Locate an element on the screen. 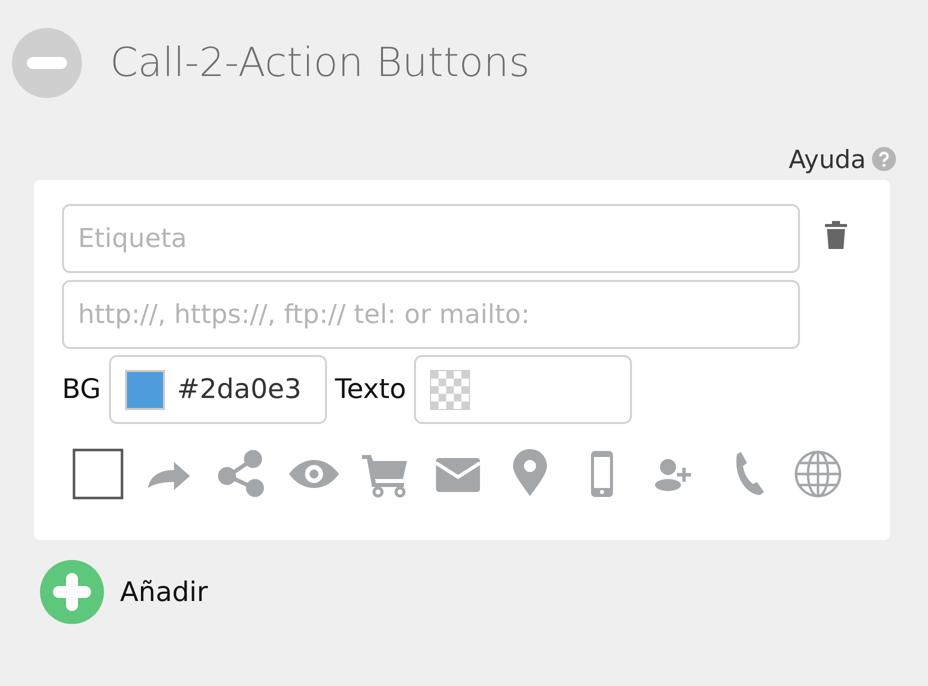 The width and height of the screenshot is (928, 686). color-swatch is located at coordinates (144, 390).